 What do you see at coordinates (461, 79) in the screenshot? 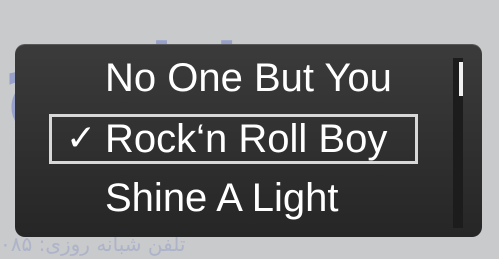
I see `scrollbar-thumb` at bounding box center [461, 79].